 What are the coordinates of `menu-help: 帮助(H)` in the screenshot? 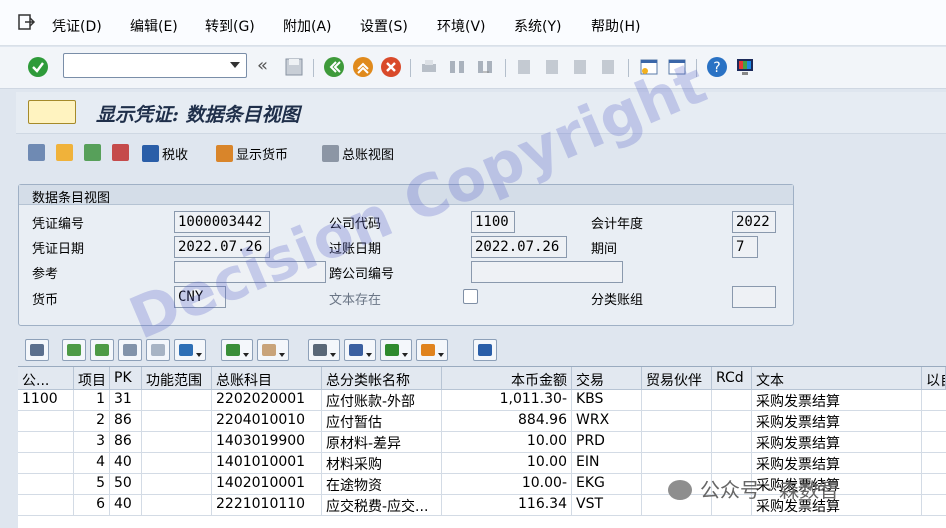 It's located at (615, 26).